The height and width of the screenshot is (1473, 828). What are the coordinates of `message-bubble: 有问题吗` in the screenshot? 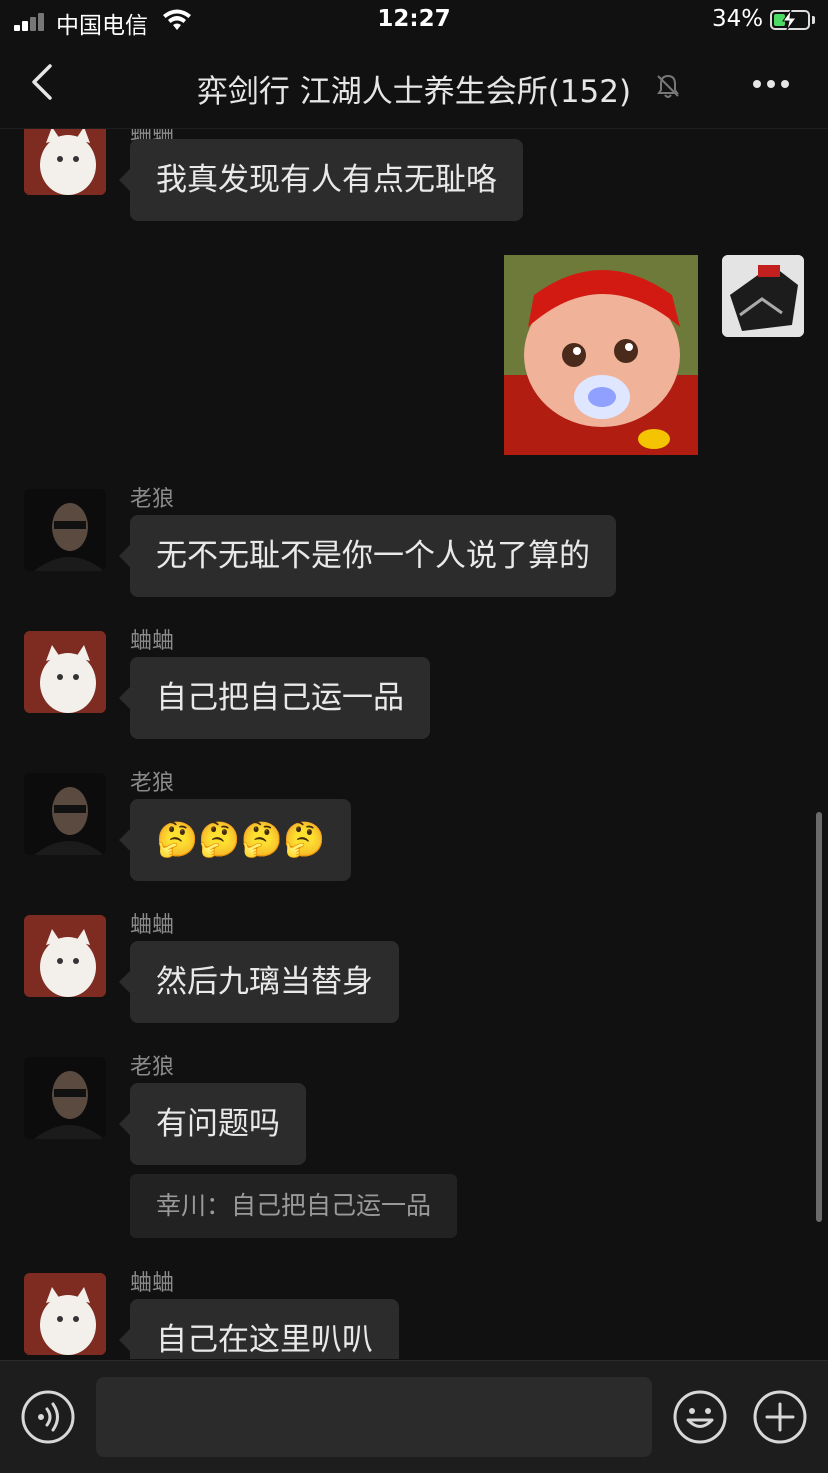 It's located at (212, 1124).